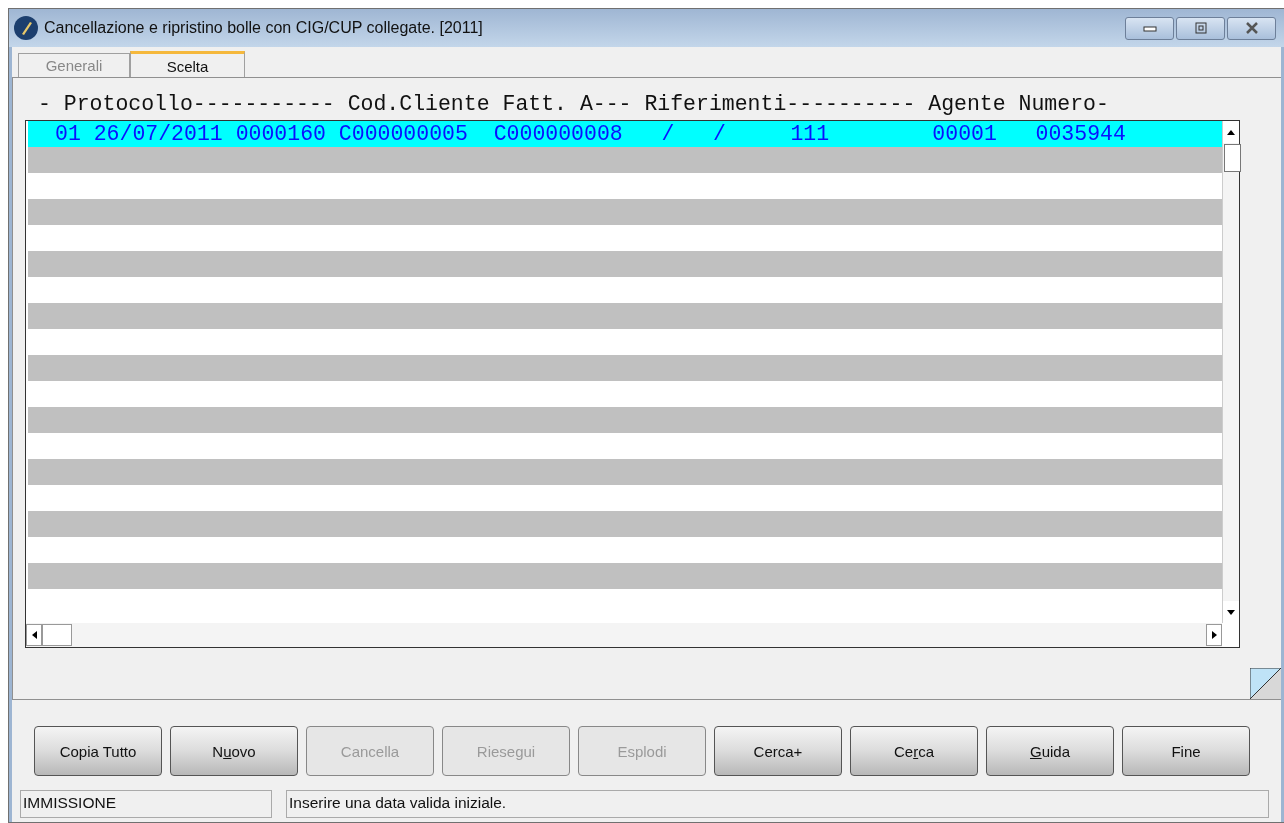  I want to click on window-title: Cancellazione e ripristino bolle con CIG/CUP collegate. [2011], so click(264, 28).